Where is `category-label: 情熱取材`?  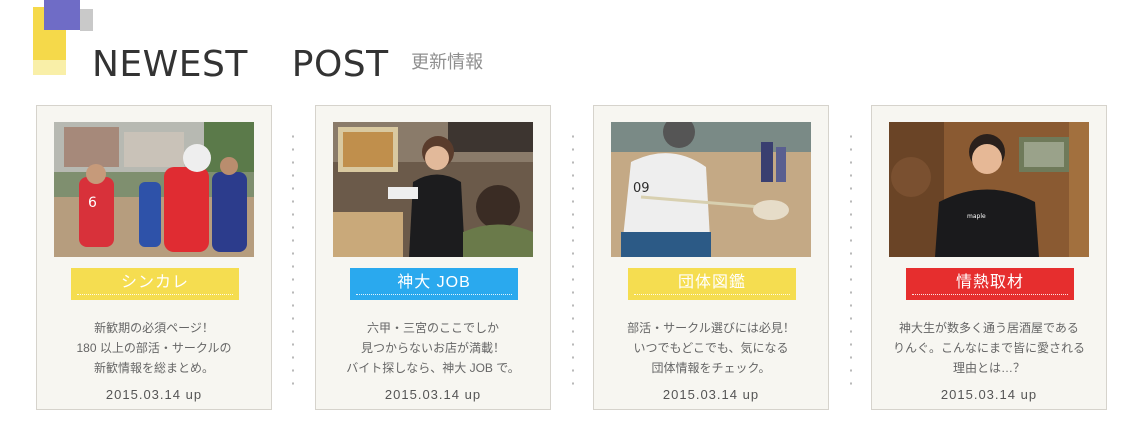 category-label: 情熱取材 is located at coordinates (990, 284).